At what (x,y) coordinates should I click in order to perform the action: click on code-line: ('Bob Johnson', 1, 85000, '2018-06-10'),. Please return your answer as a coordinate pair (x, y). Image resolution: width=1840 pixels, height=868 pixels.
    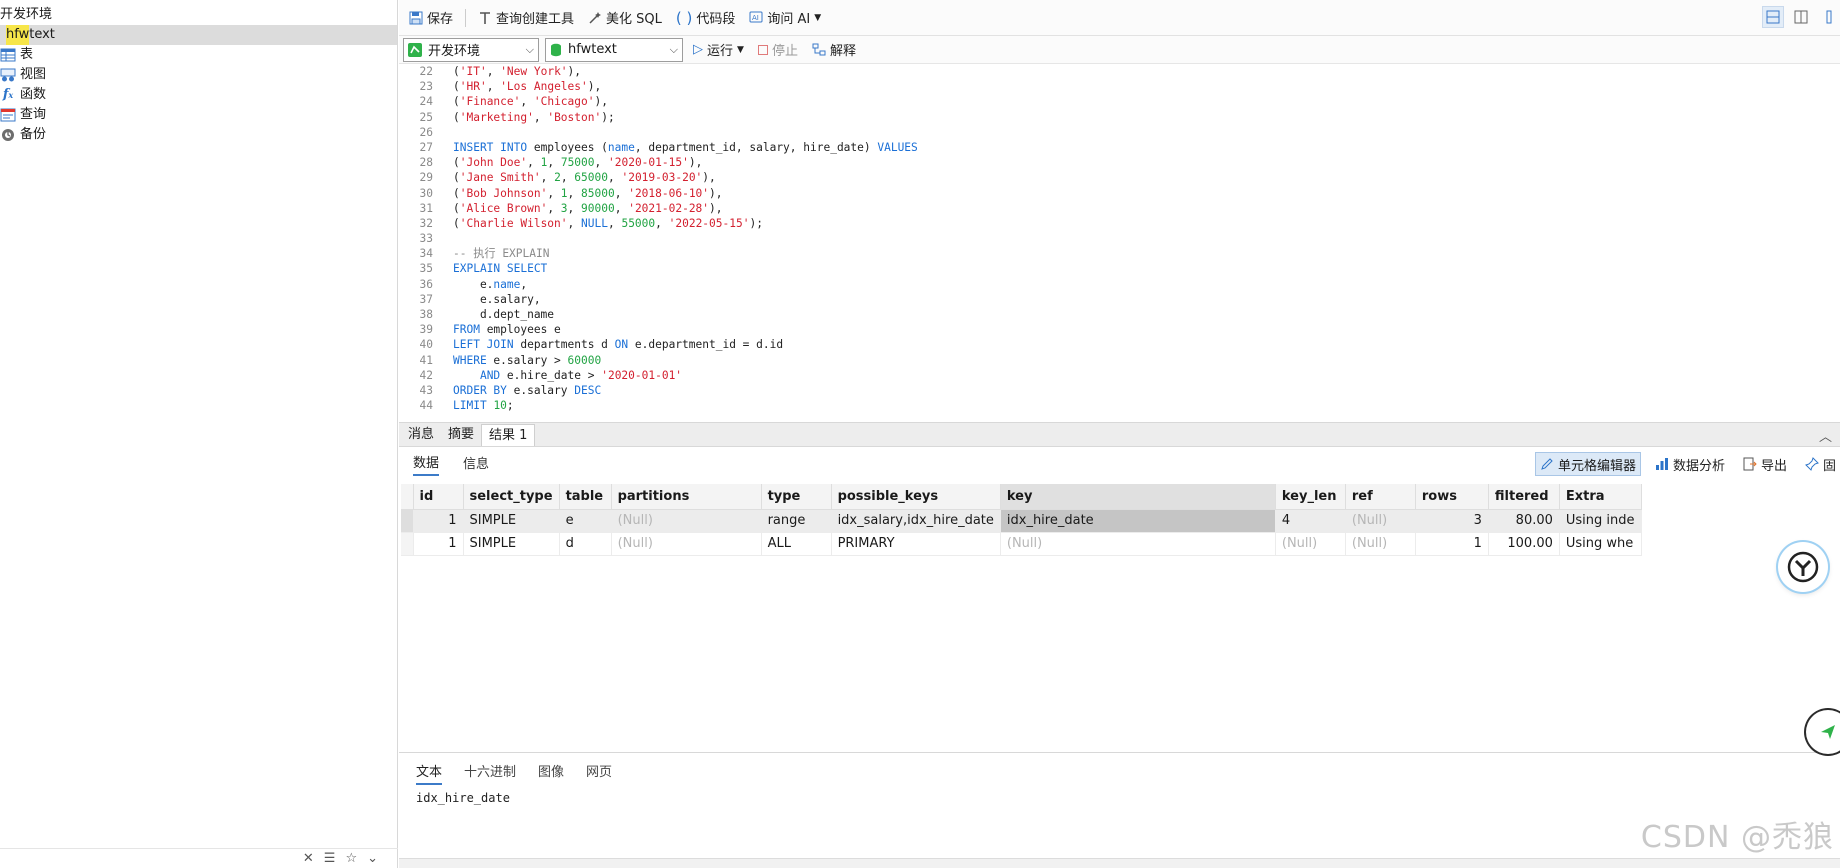
    Looking at the image, I should click on (1146, 193).